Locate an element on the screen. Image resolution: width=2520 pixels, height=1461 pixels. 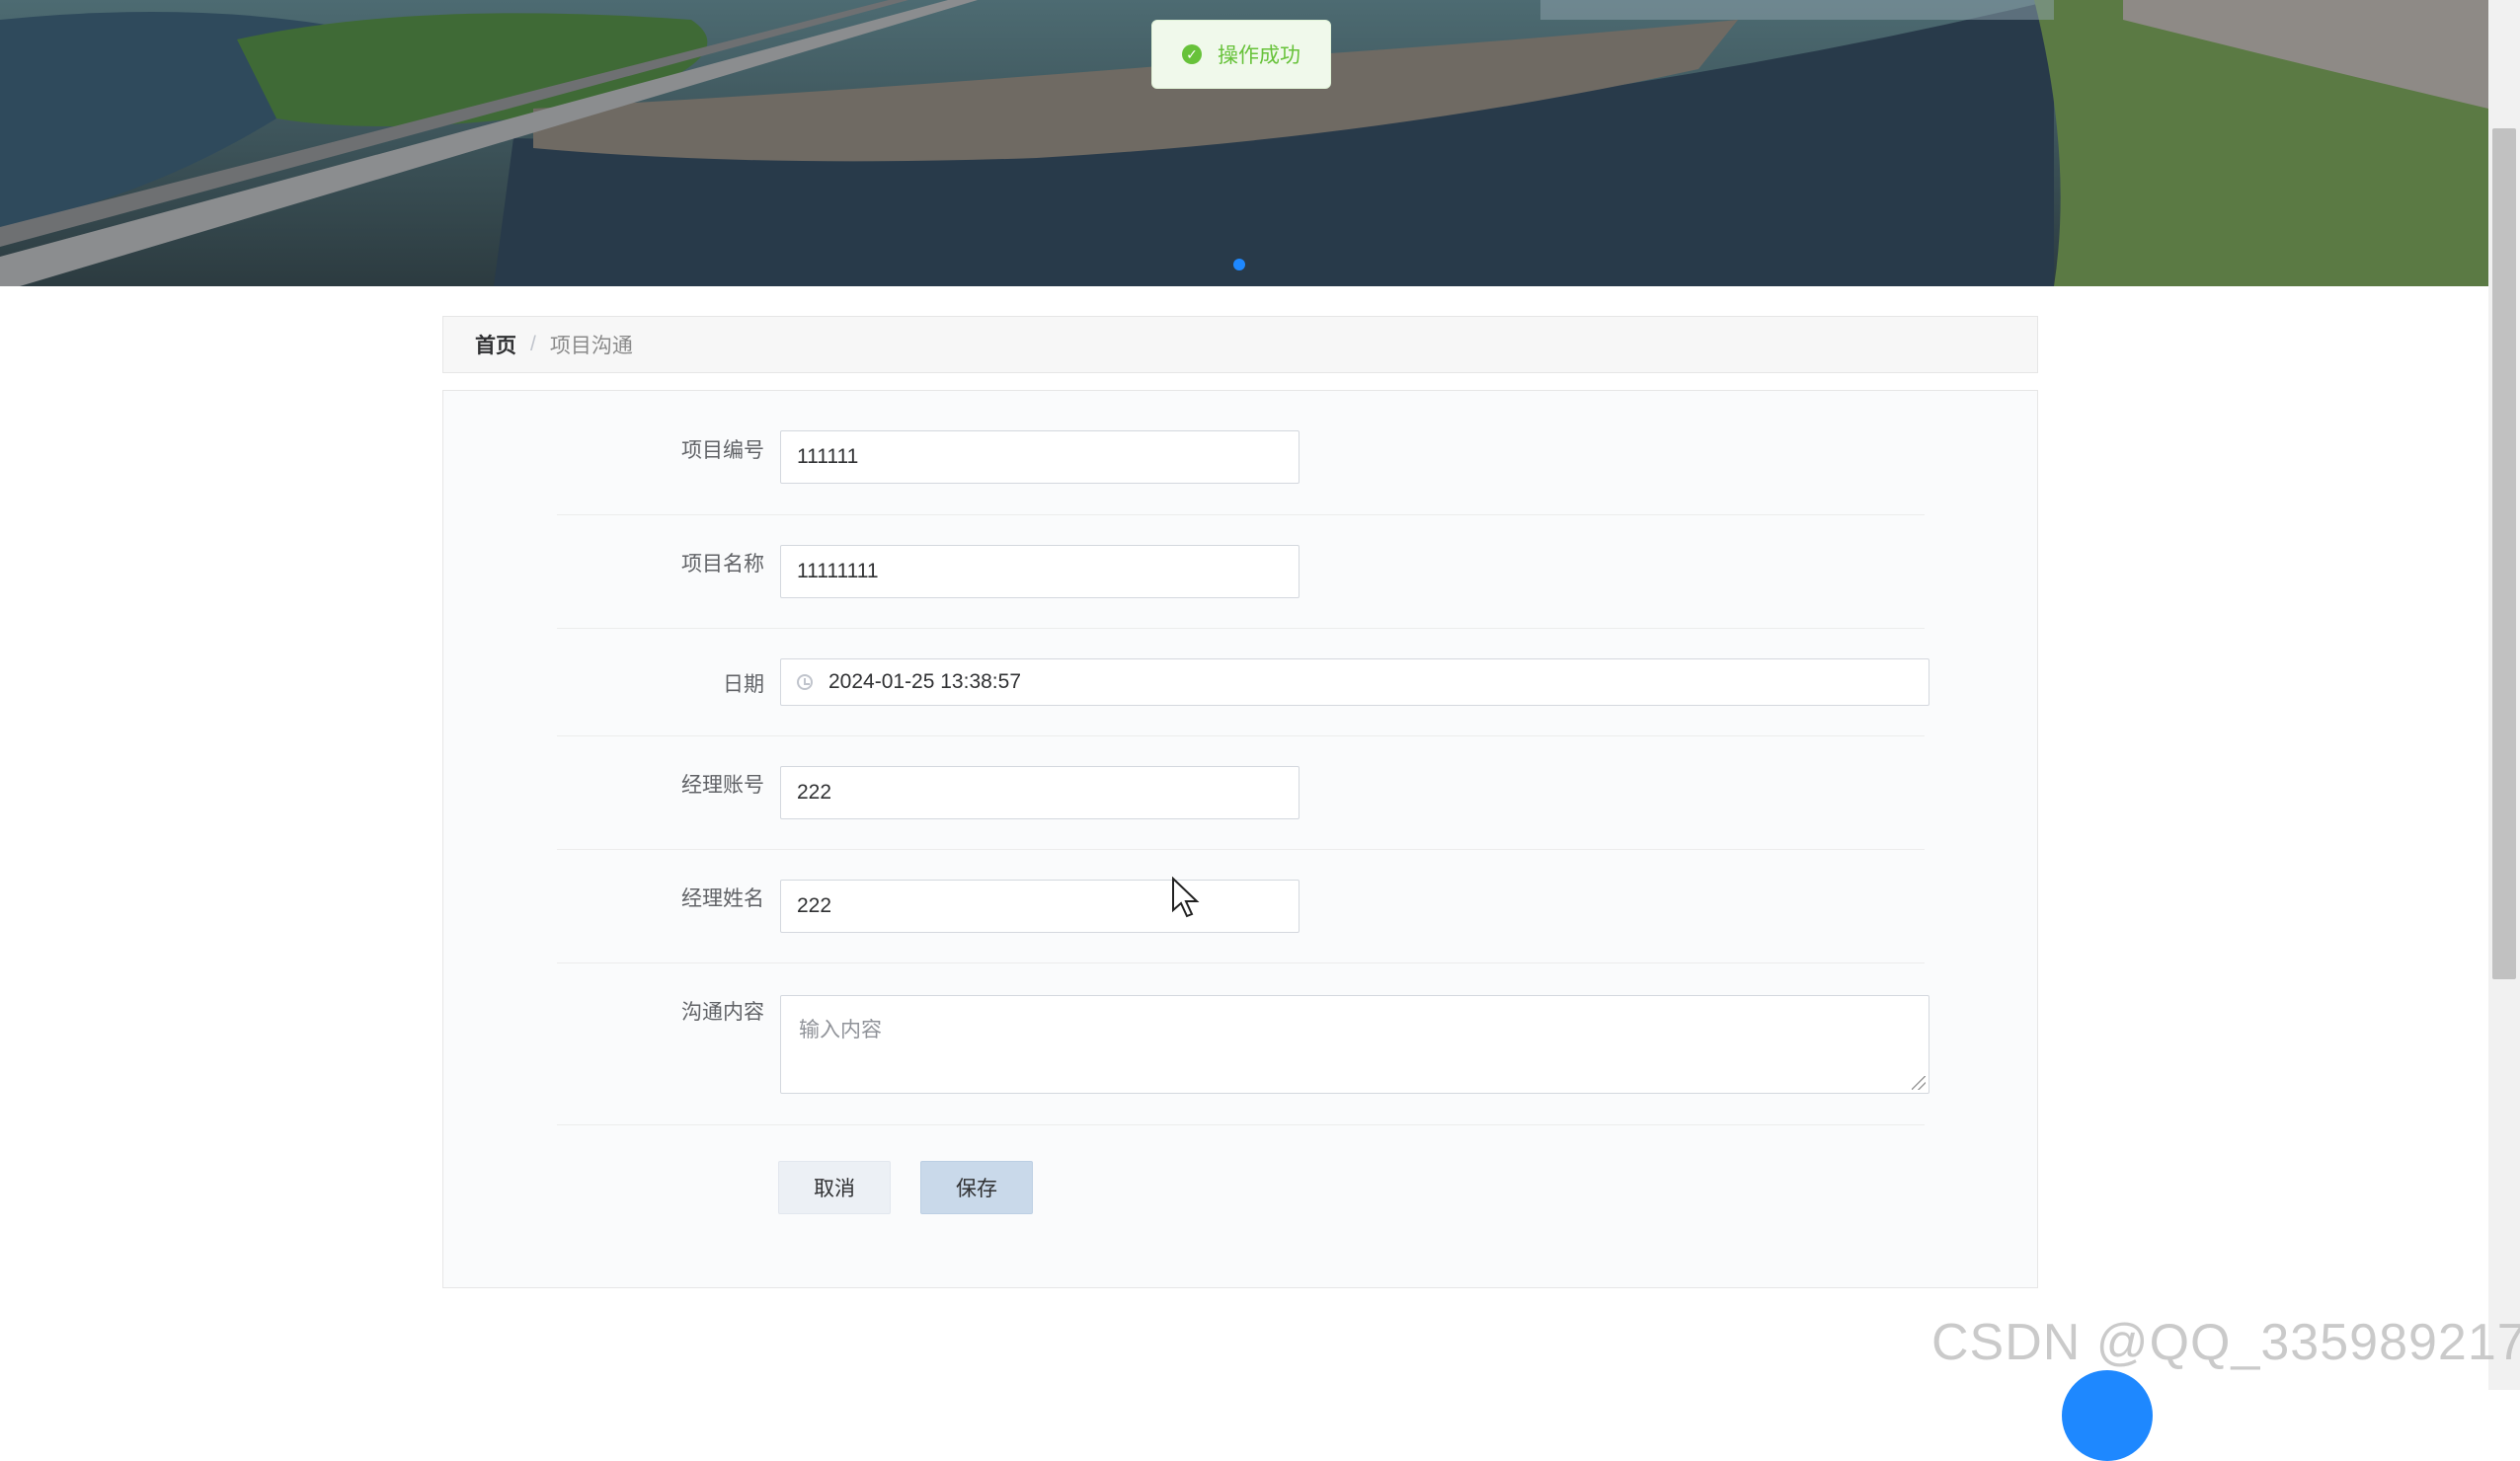
project-no-input: 111111 is located at coordinates (1039, 457).